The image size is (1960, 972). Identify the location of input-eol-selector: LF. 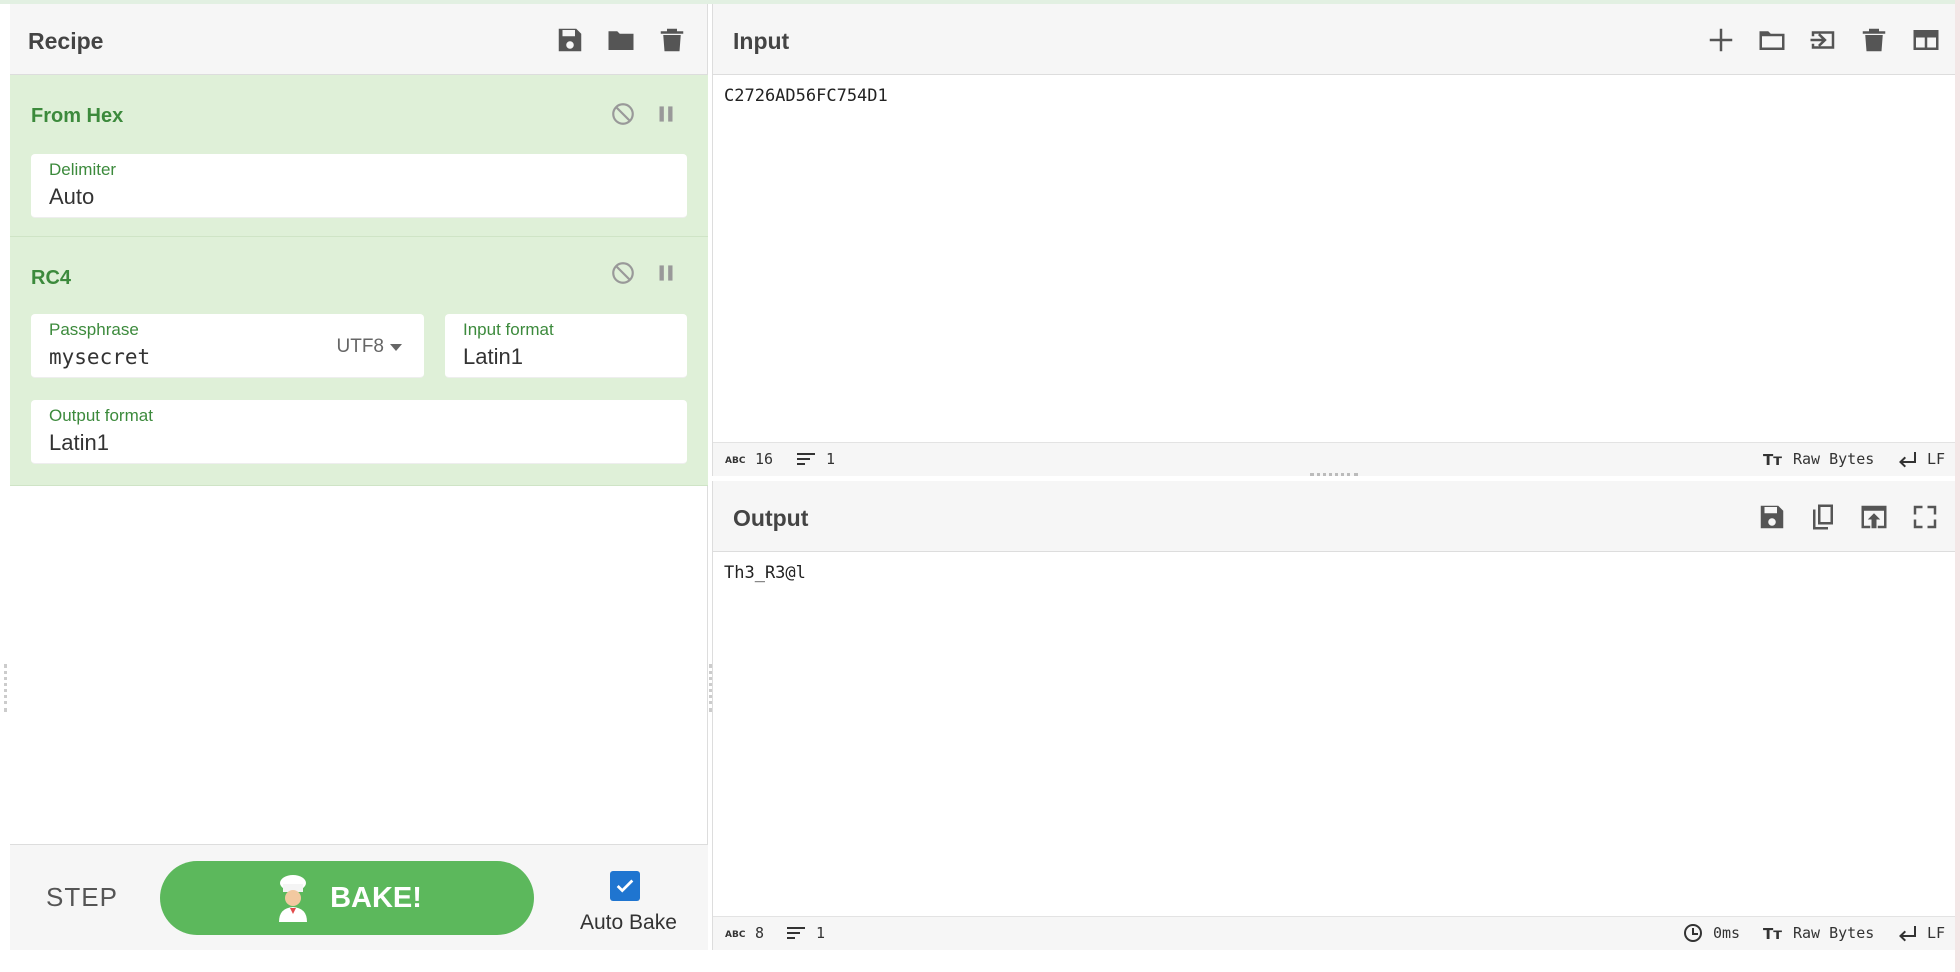
(1921, 459).